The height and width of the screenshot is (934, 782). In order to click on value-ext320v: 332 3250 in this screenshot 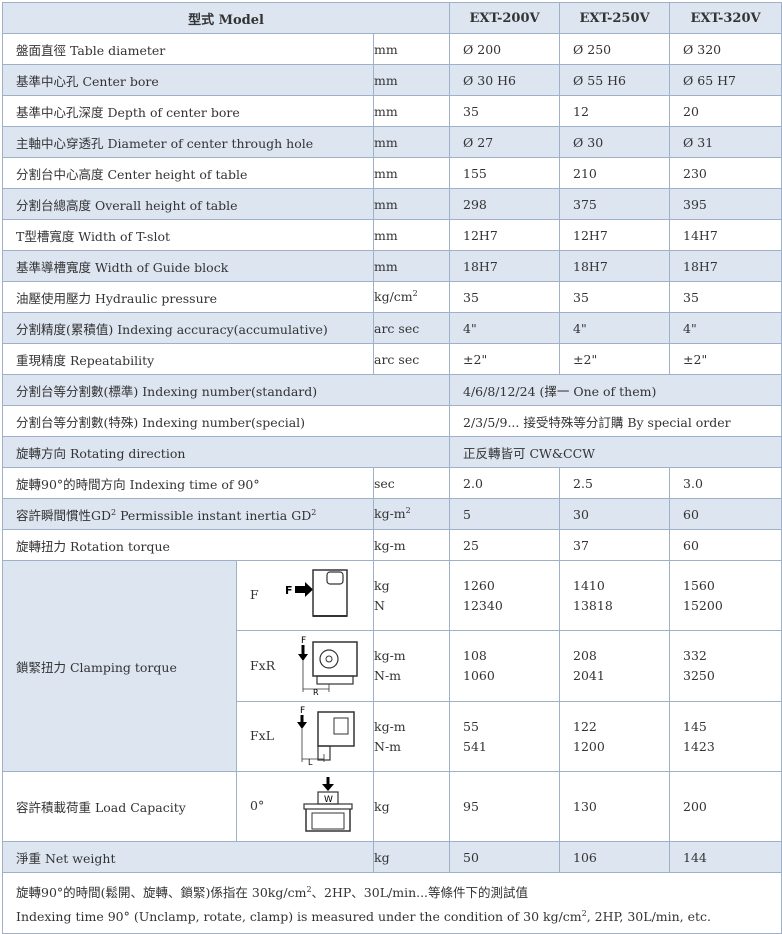, I will do `click(725, 666)`.